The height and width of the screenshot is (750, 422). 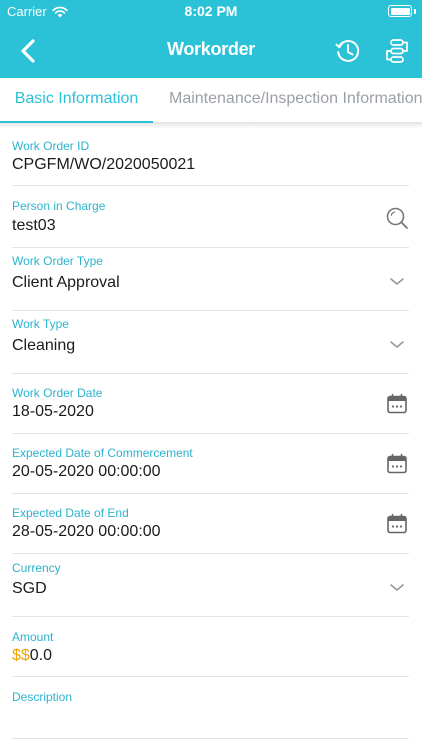 What do you see at coordinates (210, 708) in the screenshot?
I see `field-description: Description` at bounding box center [210, 708].